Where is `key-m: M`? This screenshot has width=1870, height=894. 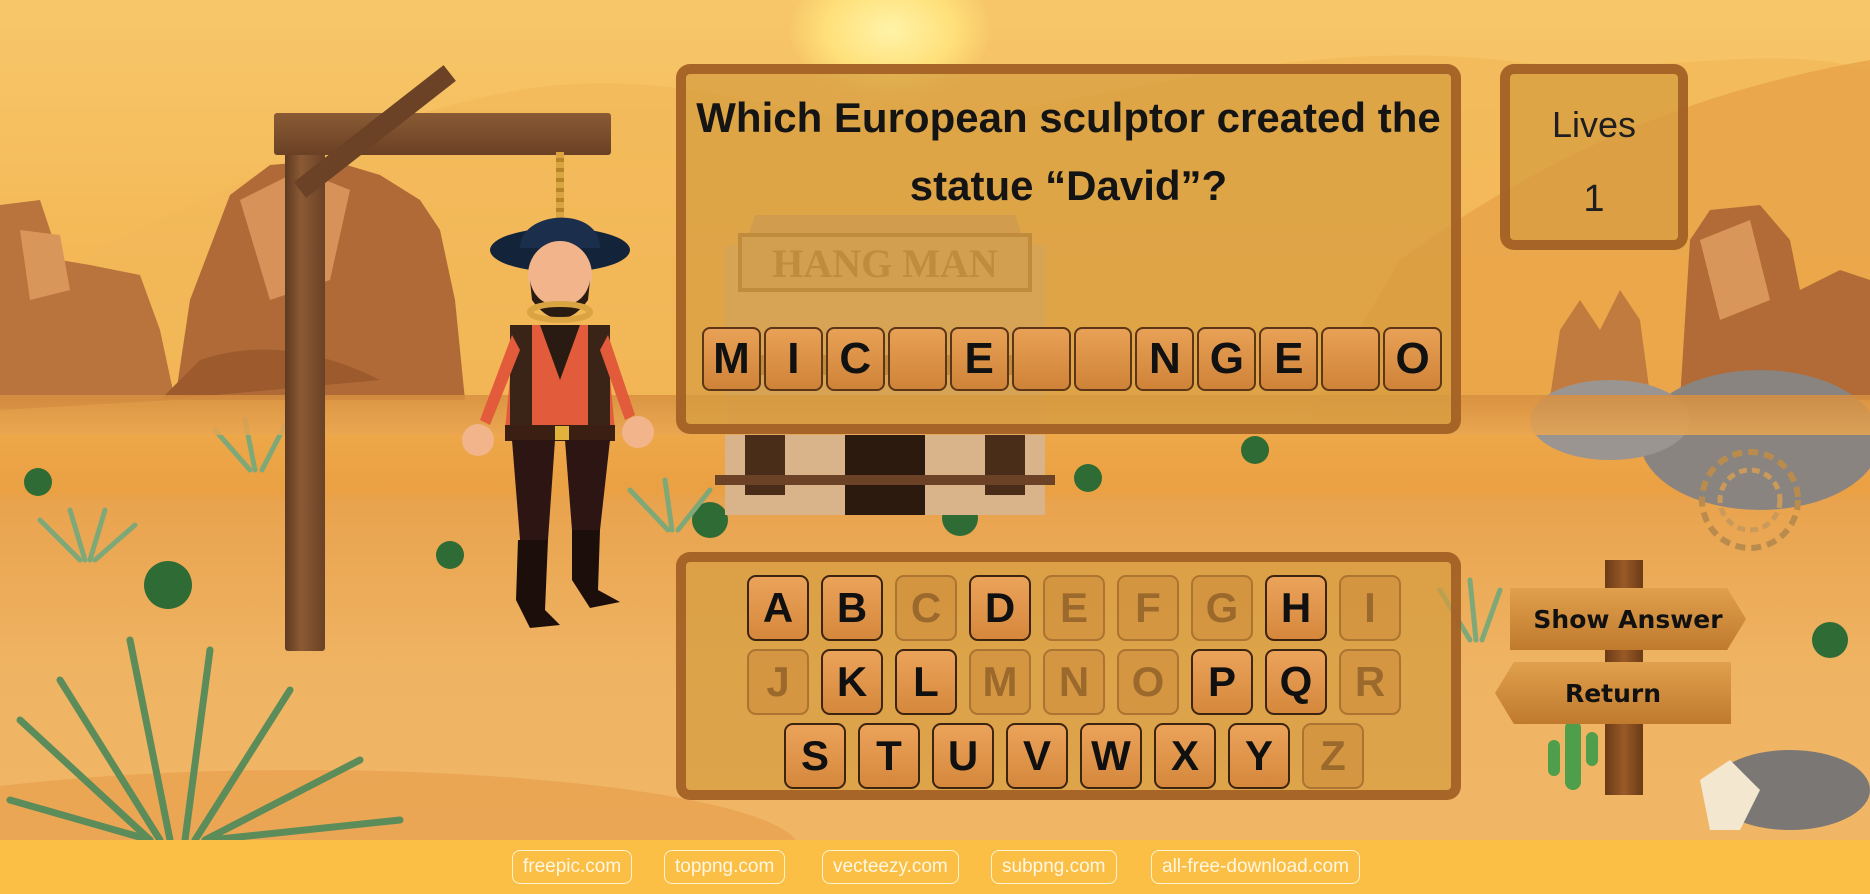 key-m: M is located at coordinates (1000, 682).